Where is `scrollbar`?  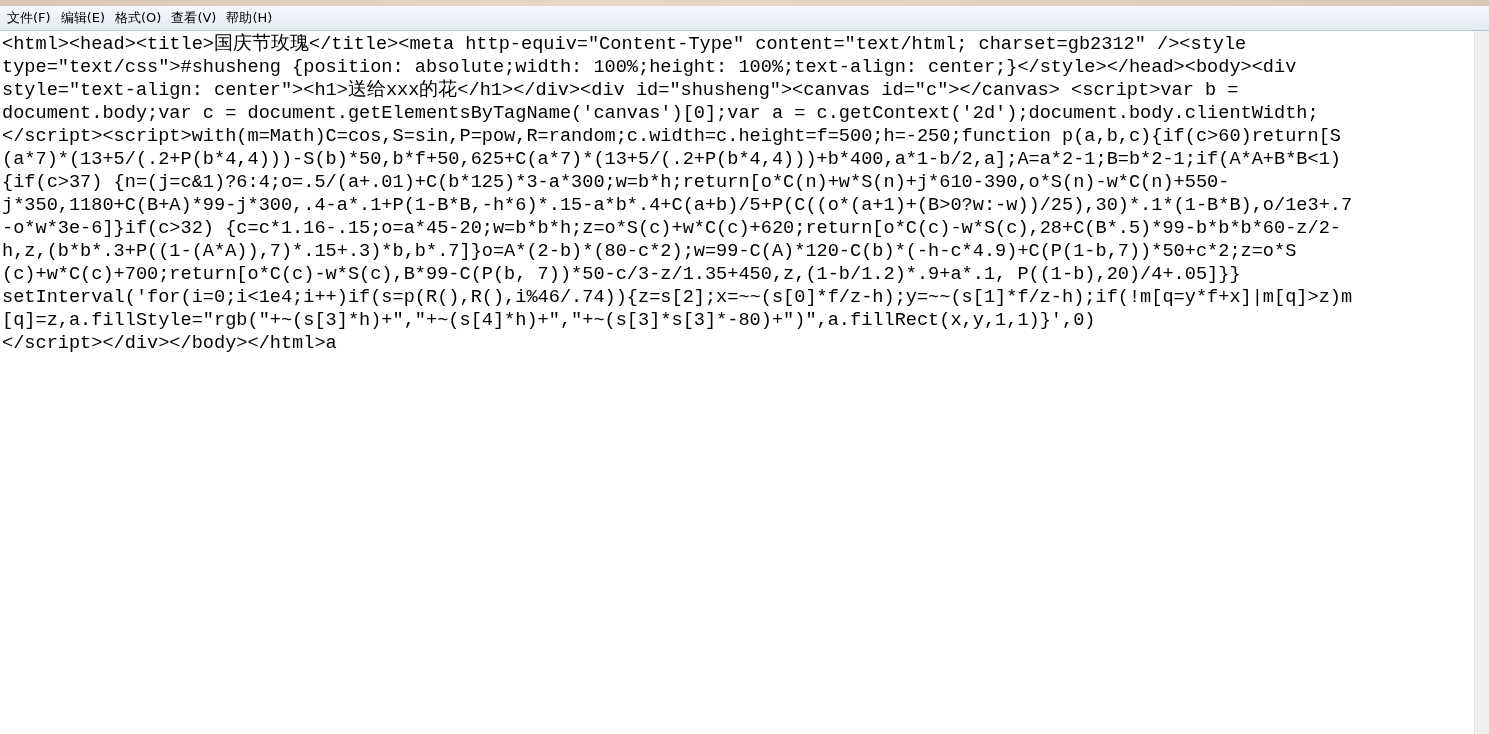 scrollbar is located at coordinates (1481, 382).